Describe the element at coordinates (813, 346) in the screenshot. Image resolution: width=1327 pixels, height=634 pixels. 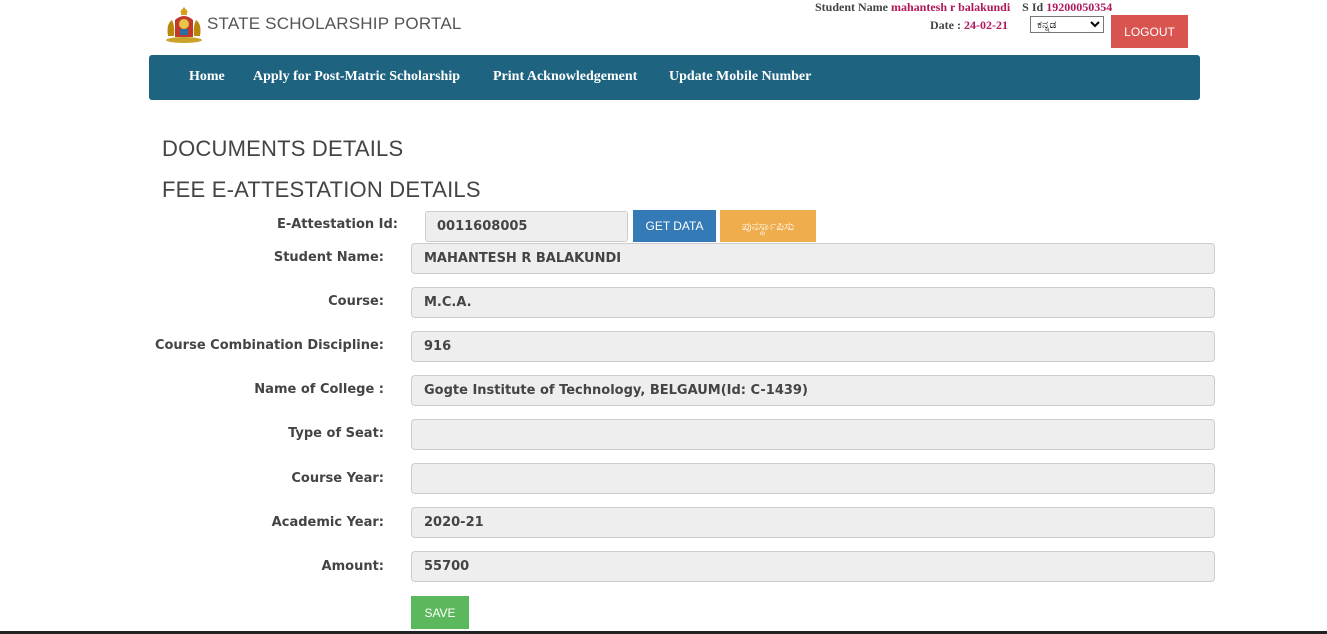
I see `course-combination-field: 916` at that location.